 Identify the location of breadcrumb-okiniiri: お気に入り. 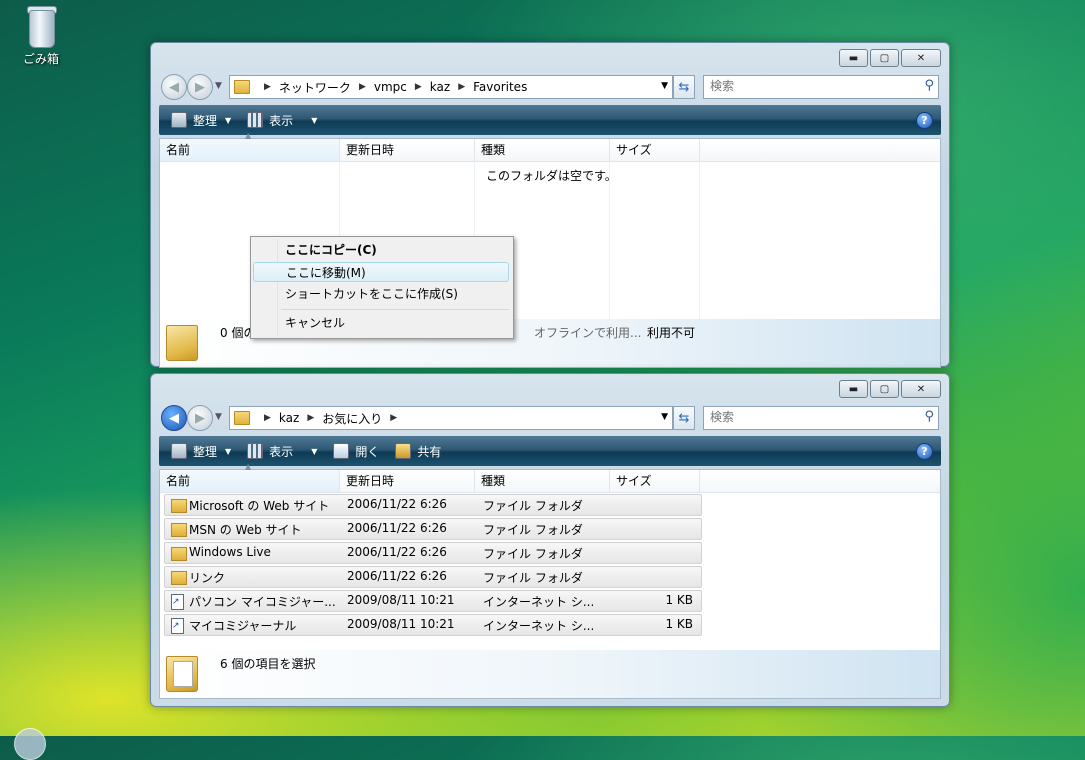
(352, 418).